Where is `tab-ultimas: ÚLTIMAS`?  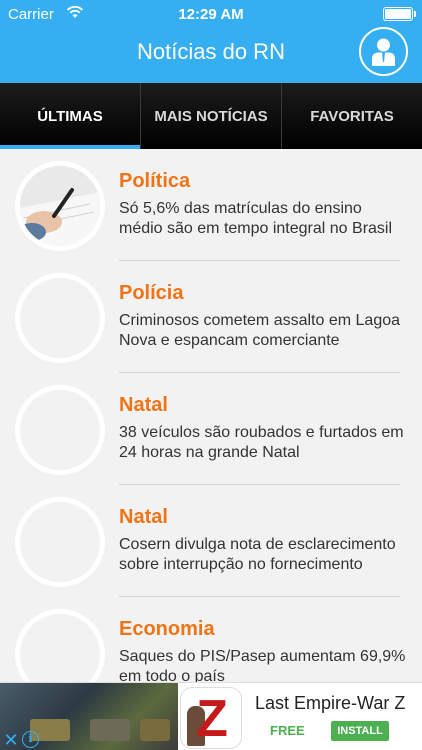
tab-ultimas: ÚLTIMAS is located at coordinates (70, 116).